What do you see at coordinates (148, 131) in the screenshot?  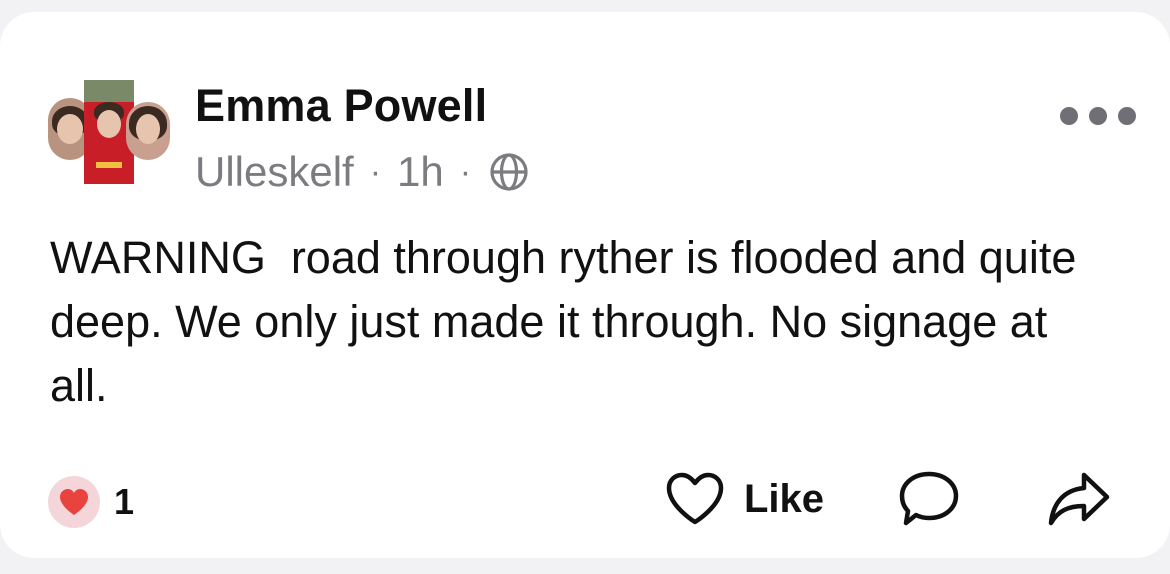 I see `avatar-right` at bounding box center [148, 131].